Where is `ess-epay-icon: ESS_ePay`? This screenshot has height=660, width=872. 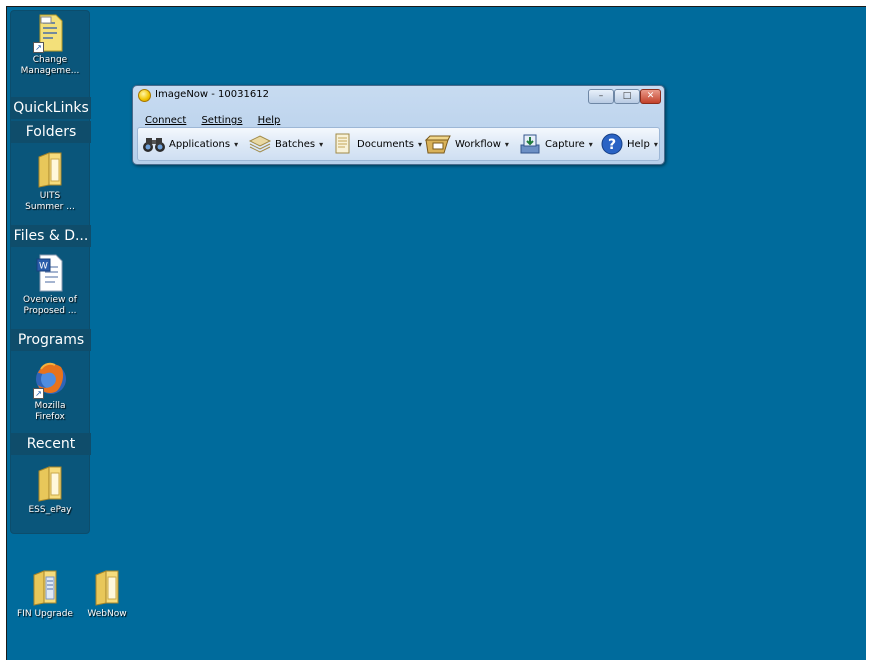 ess-epay-icon: ESS_ePay is located at coordinates (50, 489).